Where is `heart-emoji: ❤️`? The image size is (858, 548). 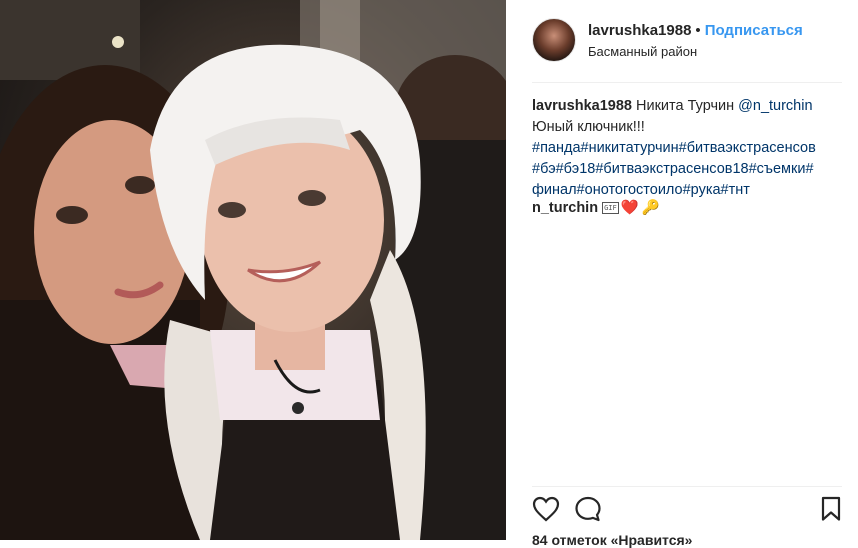 heart-emoji: ❤️ is located at coordinates (629, 208).